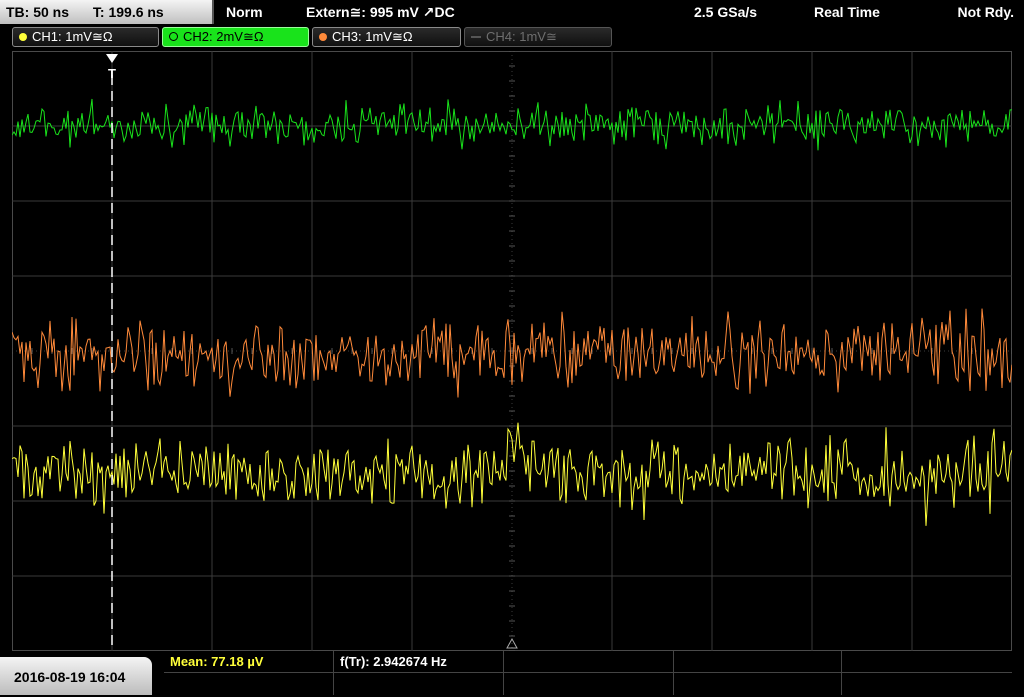 This screenshot has width=1024, height=697. I want to click on sample-rate: 2.5 GSa/s, so click(726, 12).